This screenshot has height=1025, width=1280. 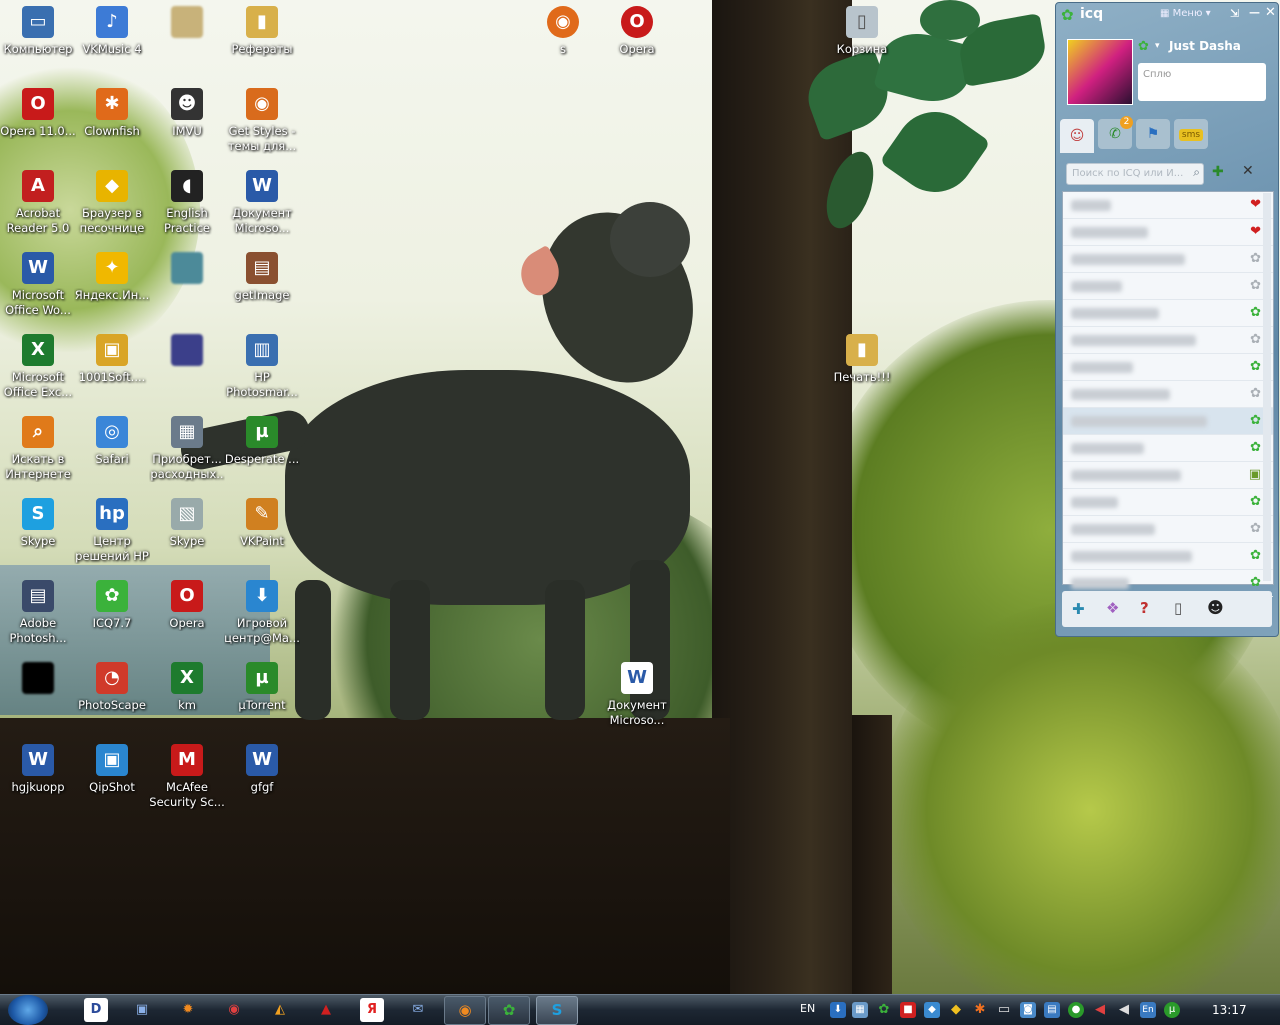 What do you see at coordinates (1148, 1010) in the screenshot?
I see `input-language-icon: En` at bounding box center [1148, 1010].